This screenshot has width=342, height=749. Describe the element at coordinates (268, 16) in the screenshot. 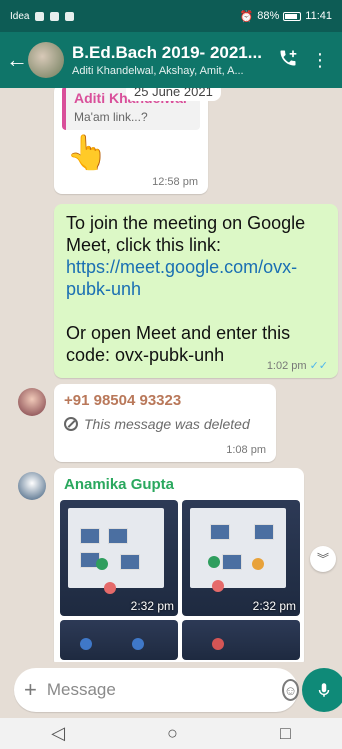

I see `battery-percent: 88%` at that location.